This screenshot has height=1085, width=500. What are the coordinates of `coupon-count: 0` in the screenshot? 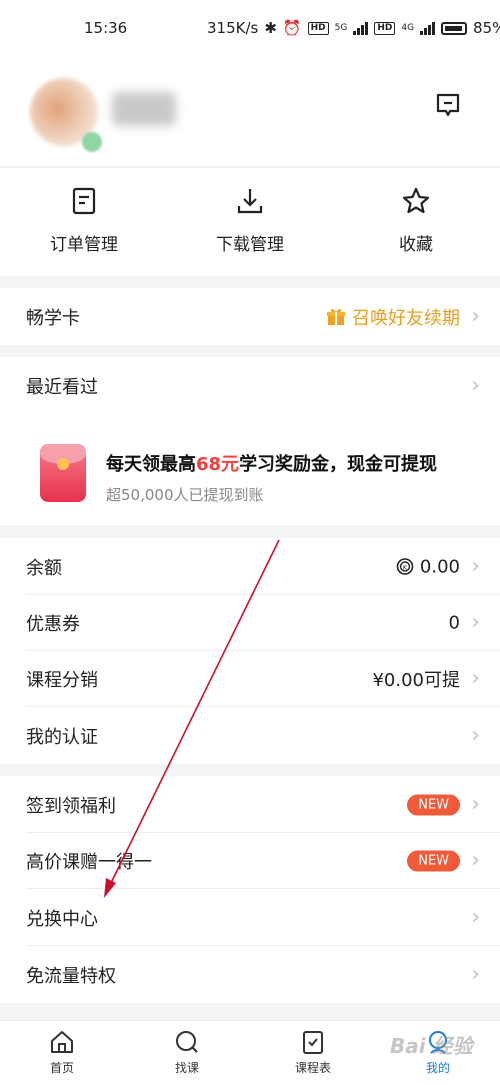 It's located at (454, 623).